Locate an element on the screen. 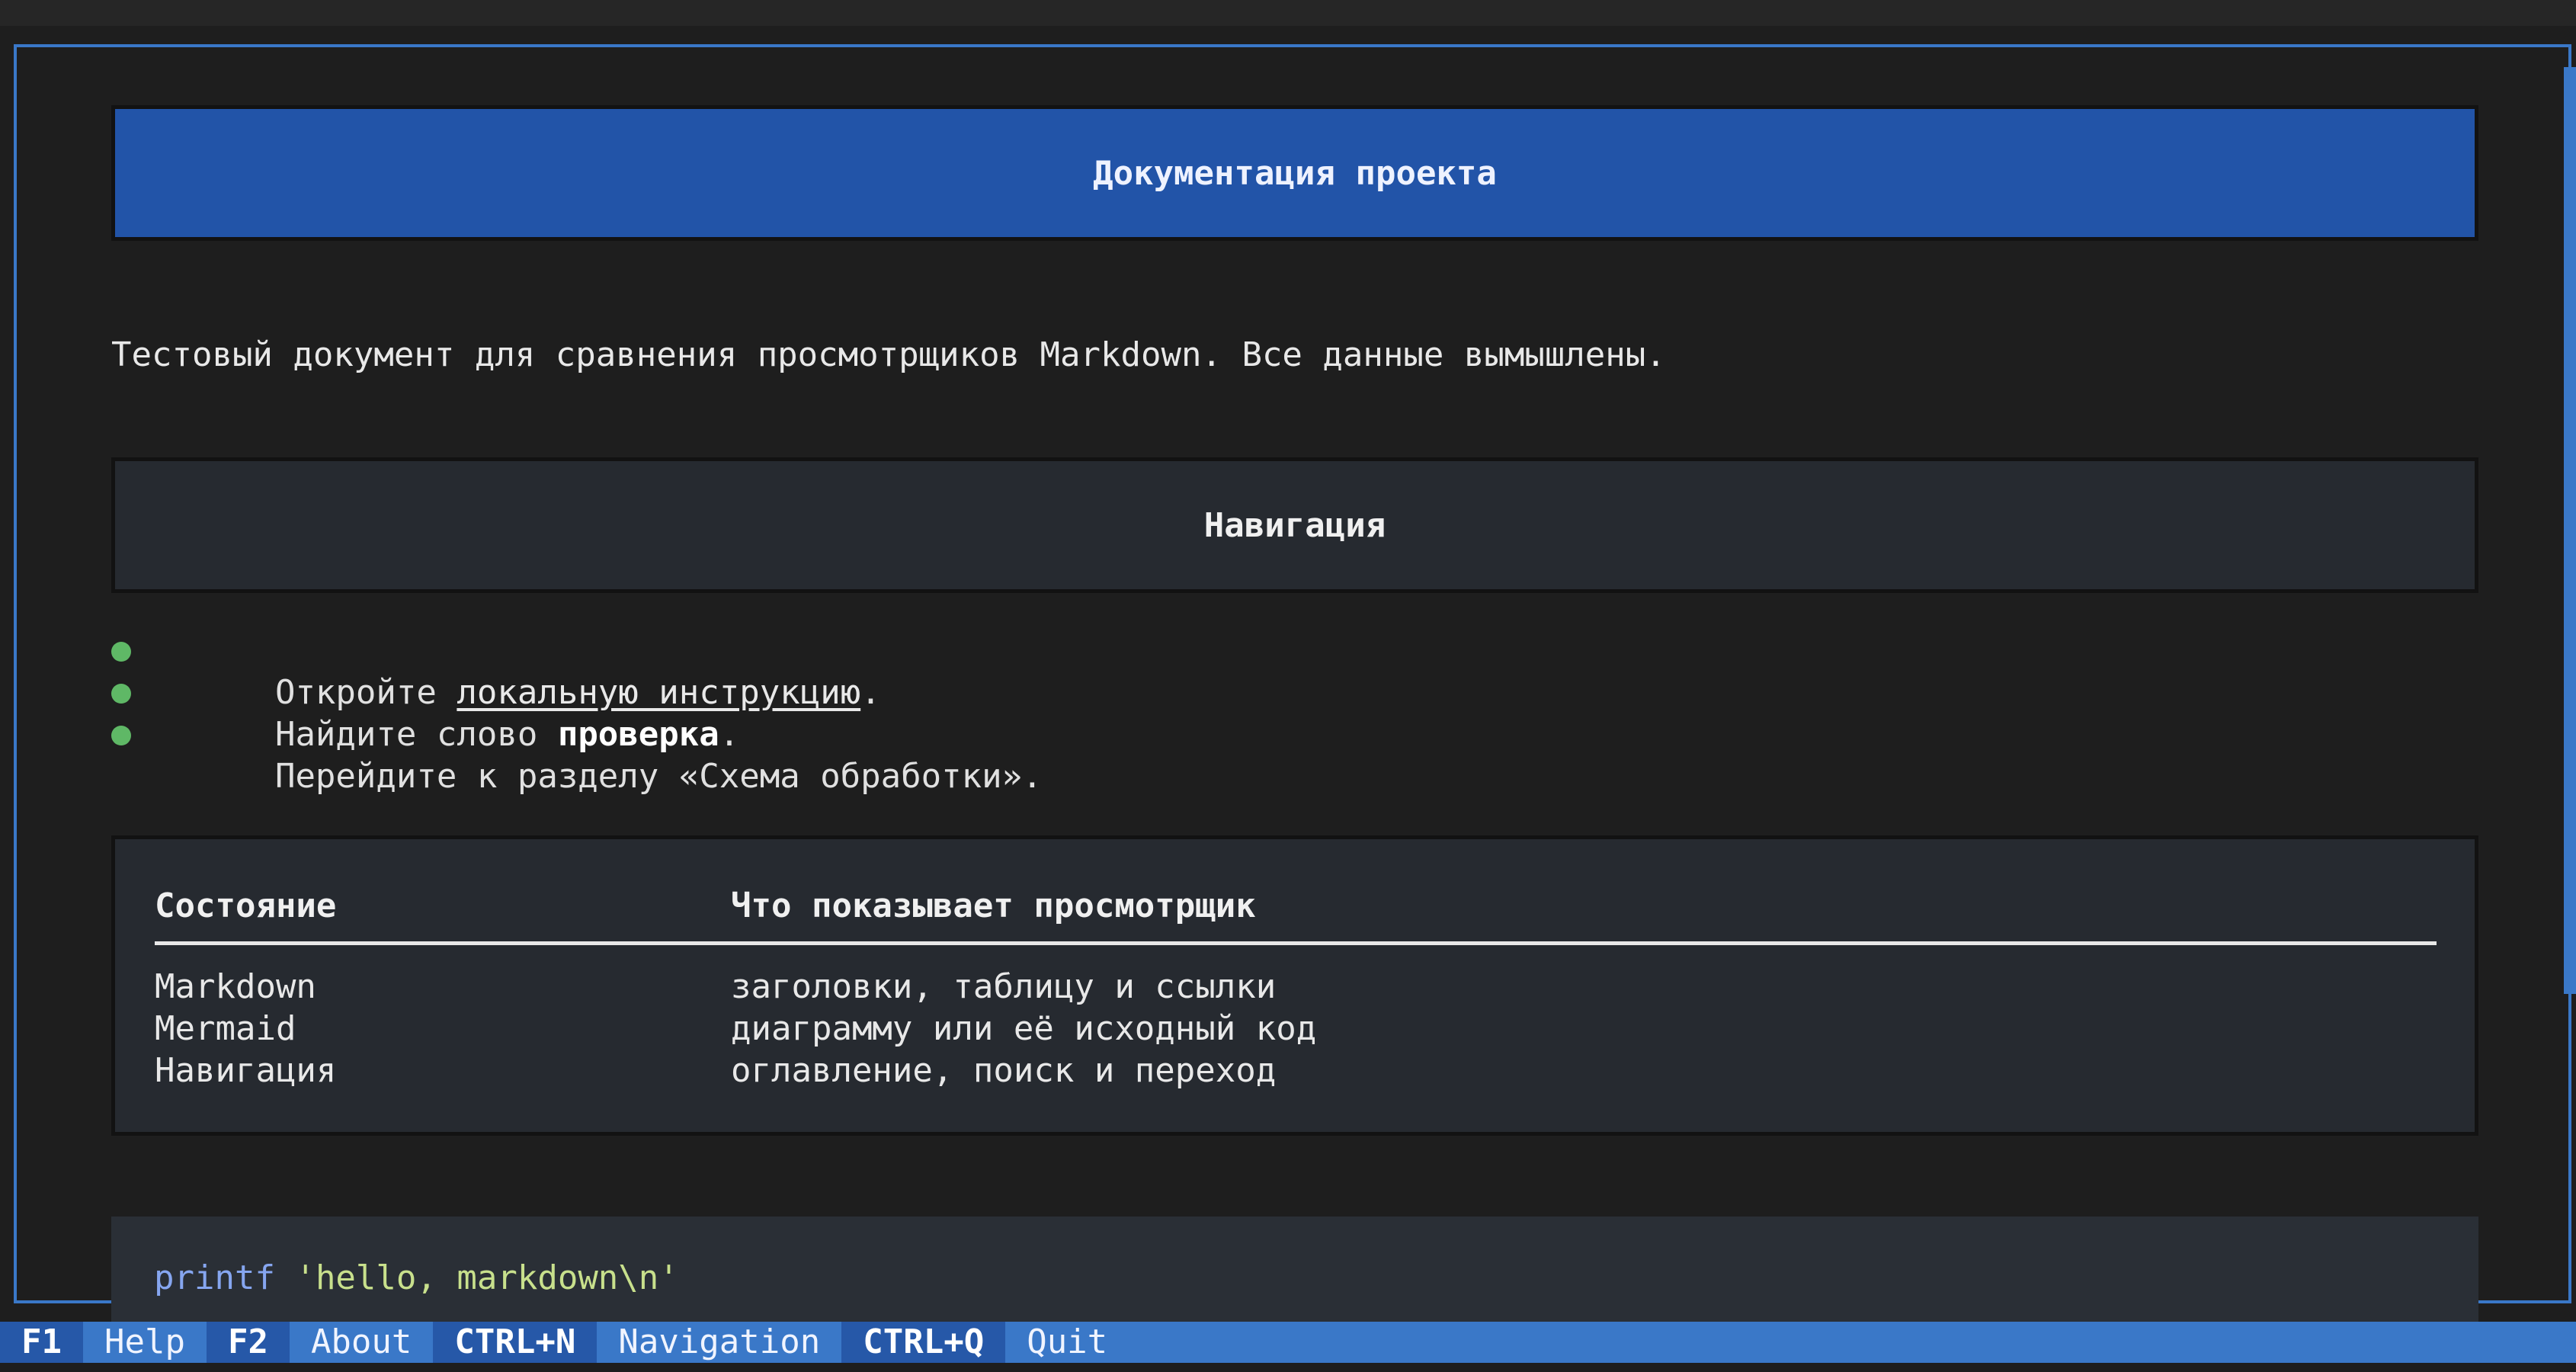 Image resolution: width=2576 pixels, height=1372 pixels. code-line: printf 'hello, markdown\n' is located at coordinates (416, 1278).